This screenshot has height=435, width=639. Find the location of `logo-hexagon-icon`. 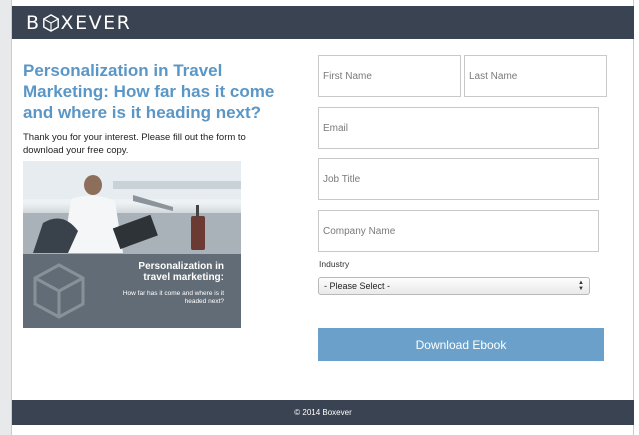

logo-hexagon-icon is located at coordinates (50, 23).